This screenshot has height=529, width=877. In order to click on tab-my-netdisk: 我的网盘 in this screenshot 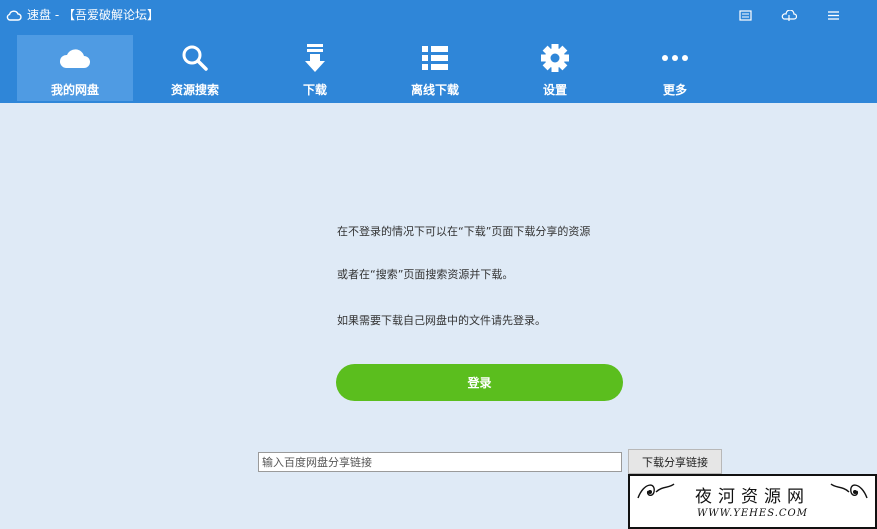, I will do `click(75, 68)`.